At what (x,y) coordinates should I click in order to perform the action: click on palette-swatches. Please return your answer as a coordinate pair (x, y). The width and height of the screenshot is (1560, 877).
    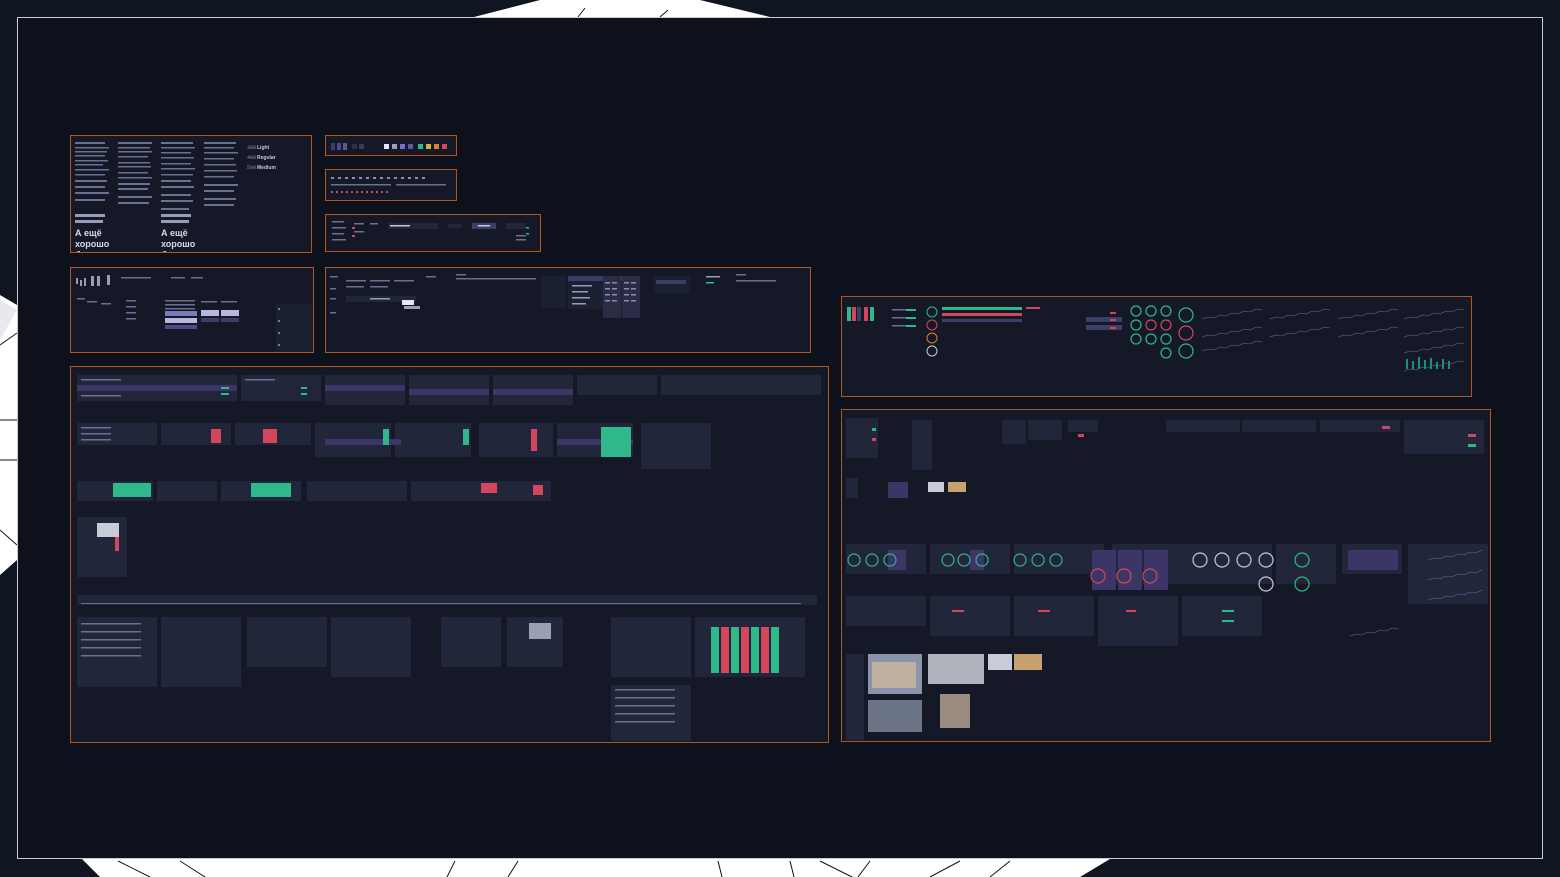
    Looking at the image, I should click on (389, 146).